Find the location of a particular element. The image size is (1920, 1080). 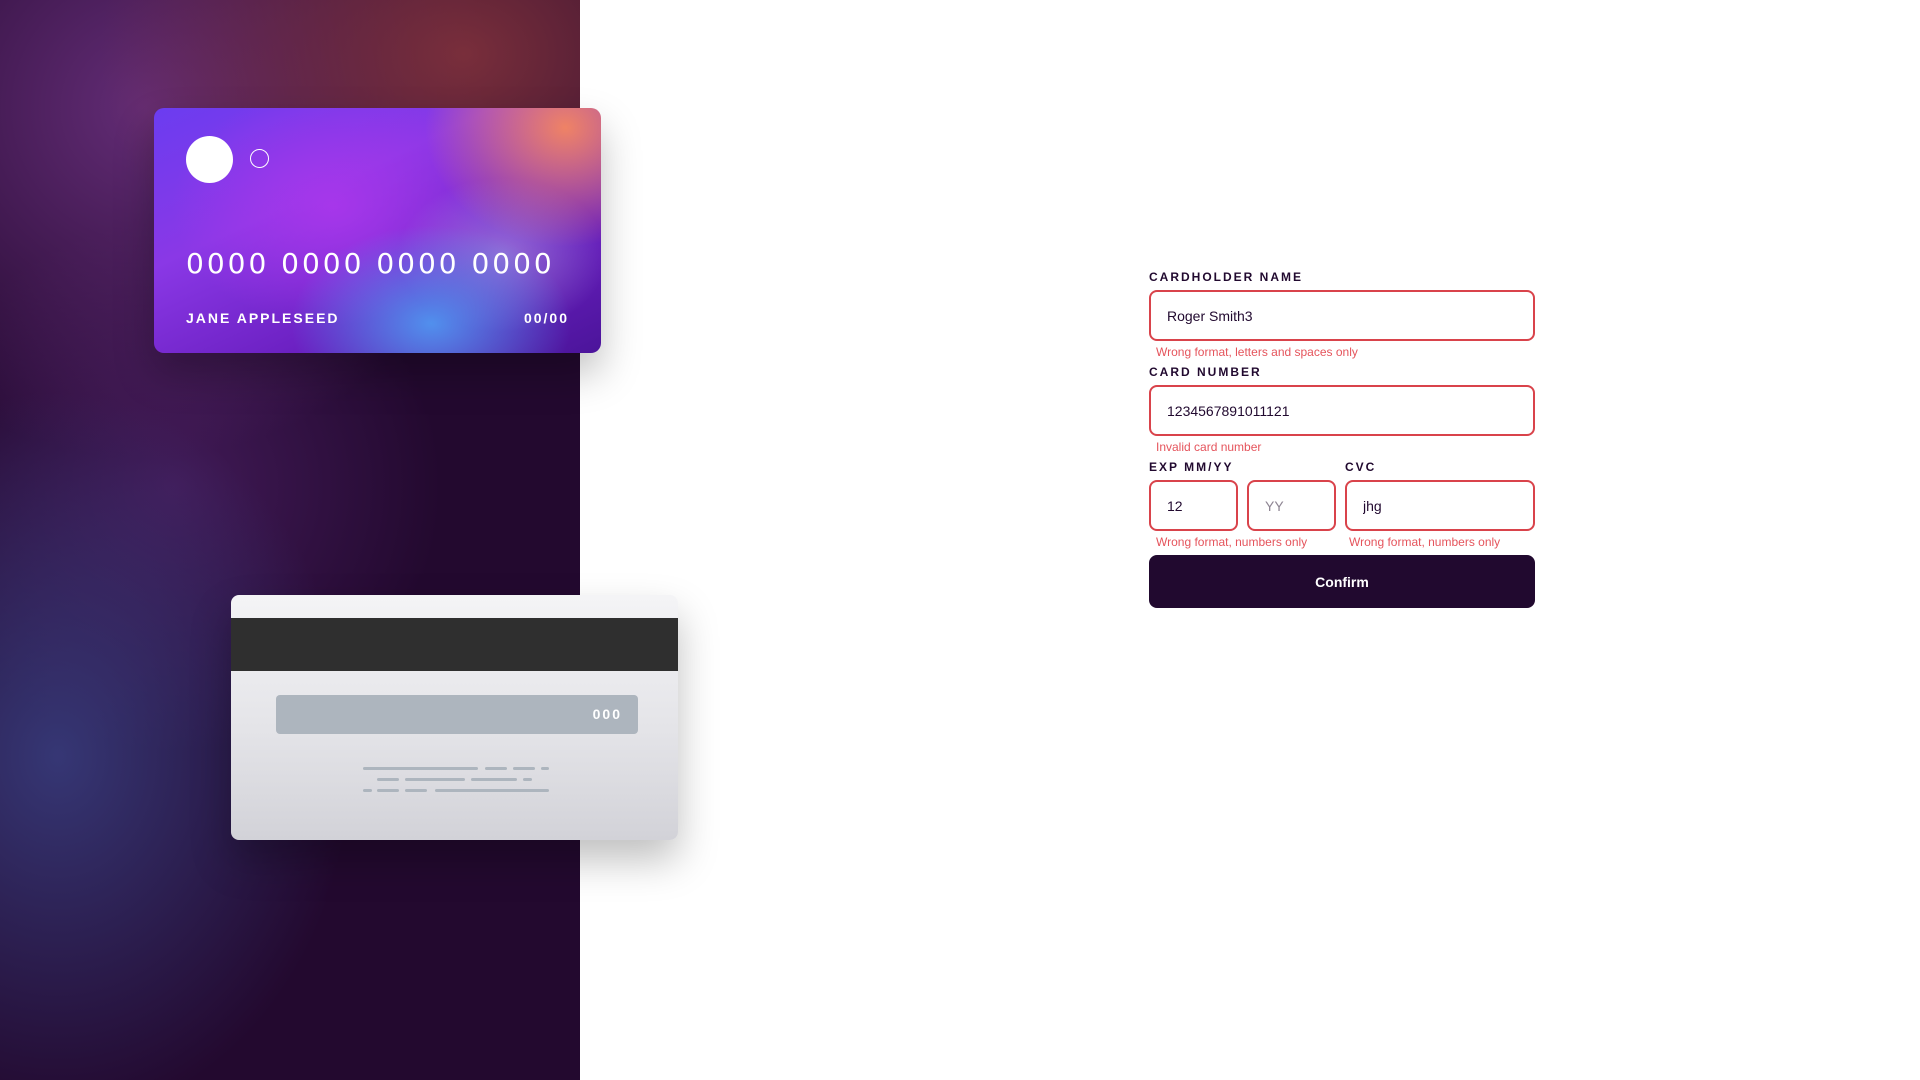

card-number-label: CARD NUMBER is located at coordinates (1205, 372).